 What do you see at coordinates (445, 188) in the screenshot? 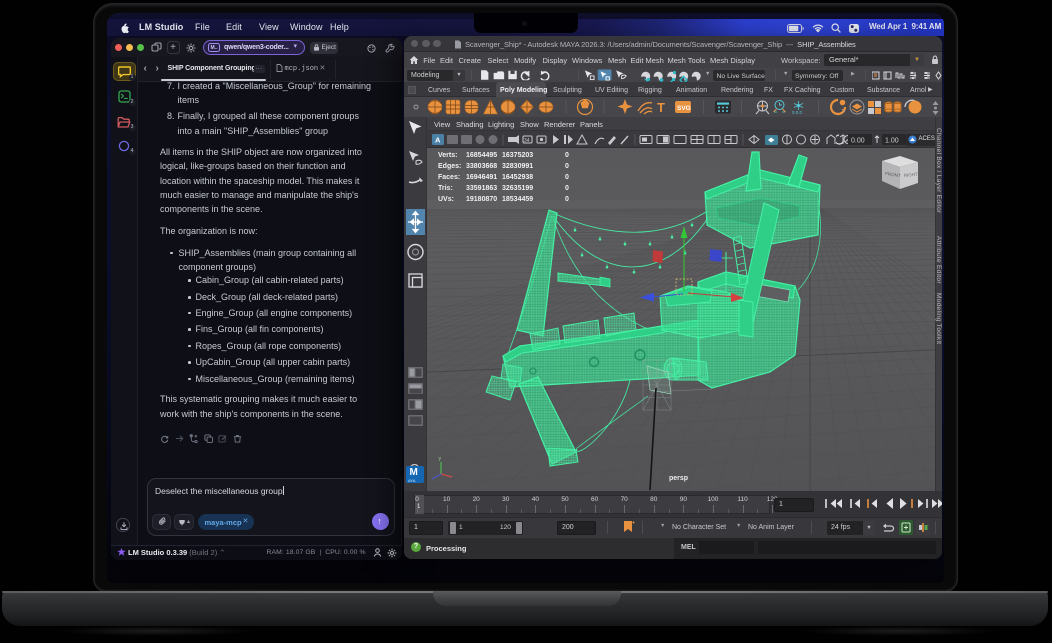
I see `svg-text: Tris:` at bounding box center [445, 188].